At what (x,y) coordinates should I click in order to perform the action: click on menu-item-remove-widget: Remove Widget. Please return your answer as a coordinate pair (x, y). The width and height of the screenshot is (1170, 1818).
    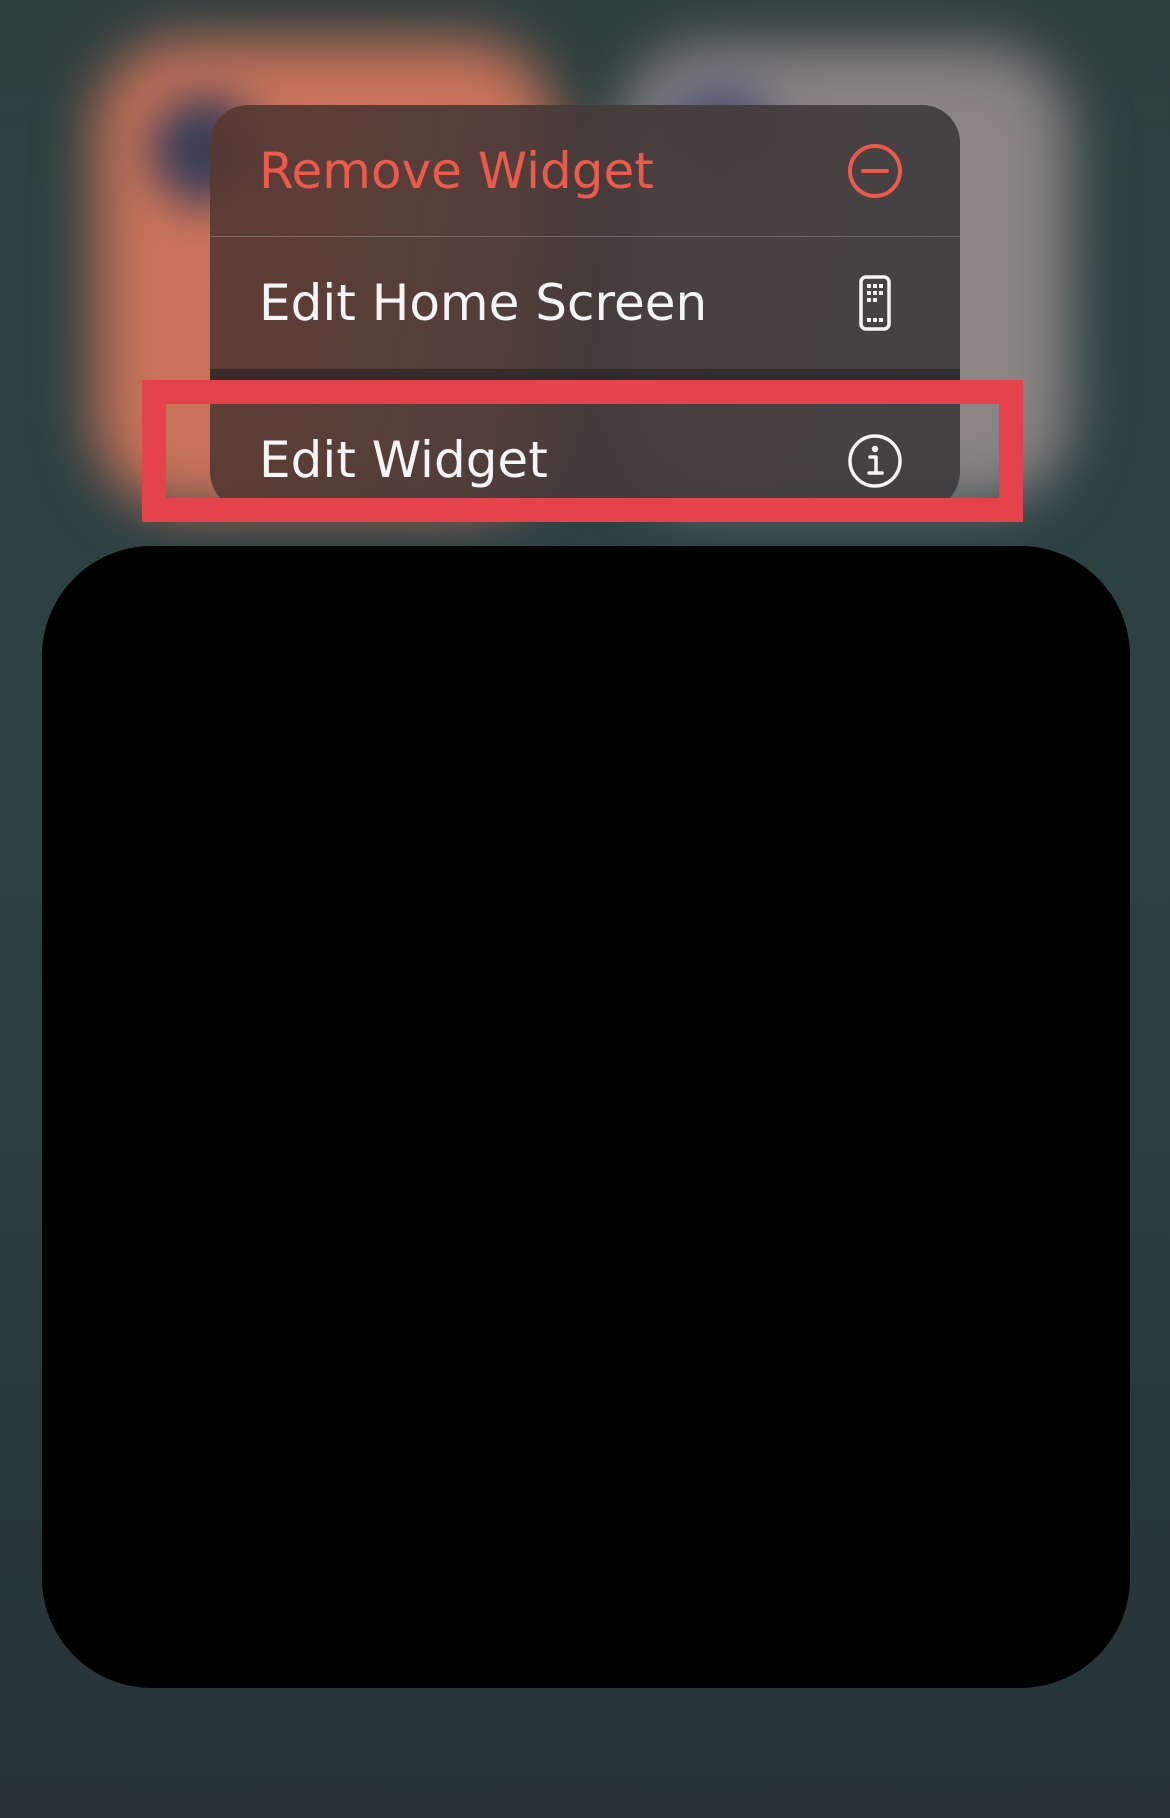
    Looking at the image, I should click on (585, 171).